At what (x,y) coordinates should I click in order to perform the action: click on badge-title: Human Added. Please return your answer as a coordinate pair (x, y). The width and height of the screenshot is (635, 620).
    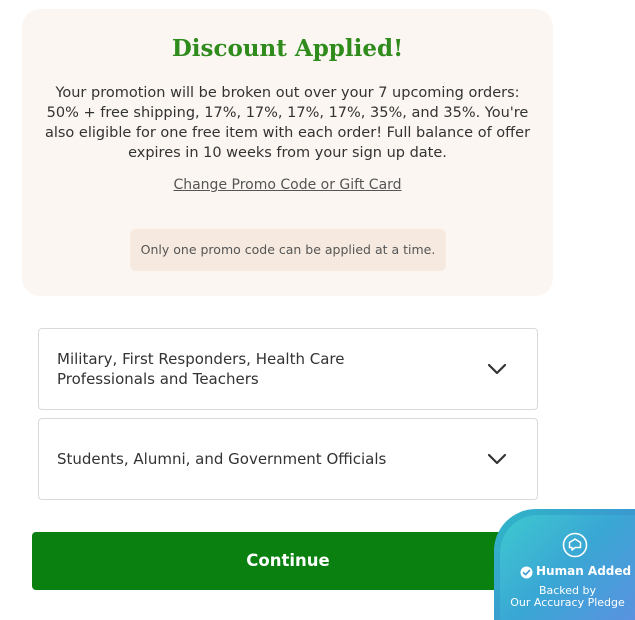
    Looking at the image, I should click on (584, 571).